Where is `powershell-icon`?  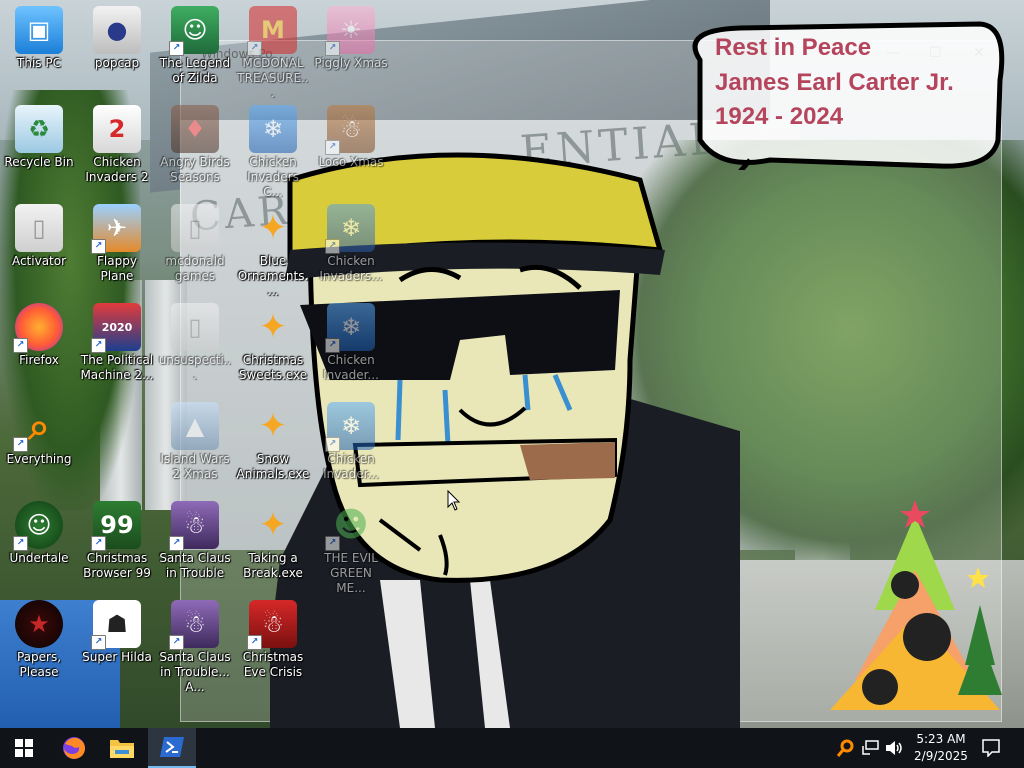 powershell-icon is located at coordinates (172, 747).